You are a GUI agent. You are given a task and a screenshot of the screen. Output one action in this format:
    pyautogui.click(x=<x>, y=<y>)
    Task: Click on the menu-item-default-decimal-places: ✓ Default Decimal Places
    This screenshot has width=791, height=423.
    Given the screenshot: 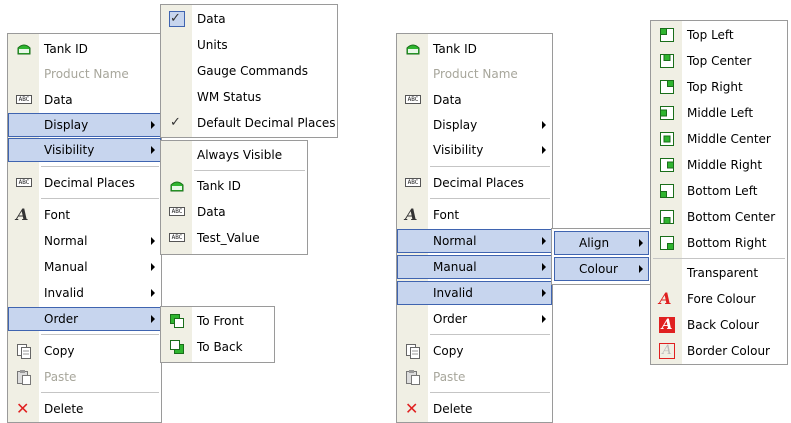 What is the action you would take?
    pyautogui.click(x=249, y=123)
    